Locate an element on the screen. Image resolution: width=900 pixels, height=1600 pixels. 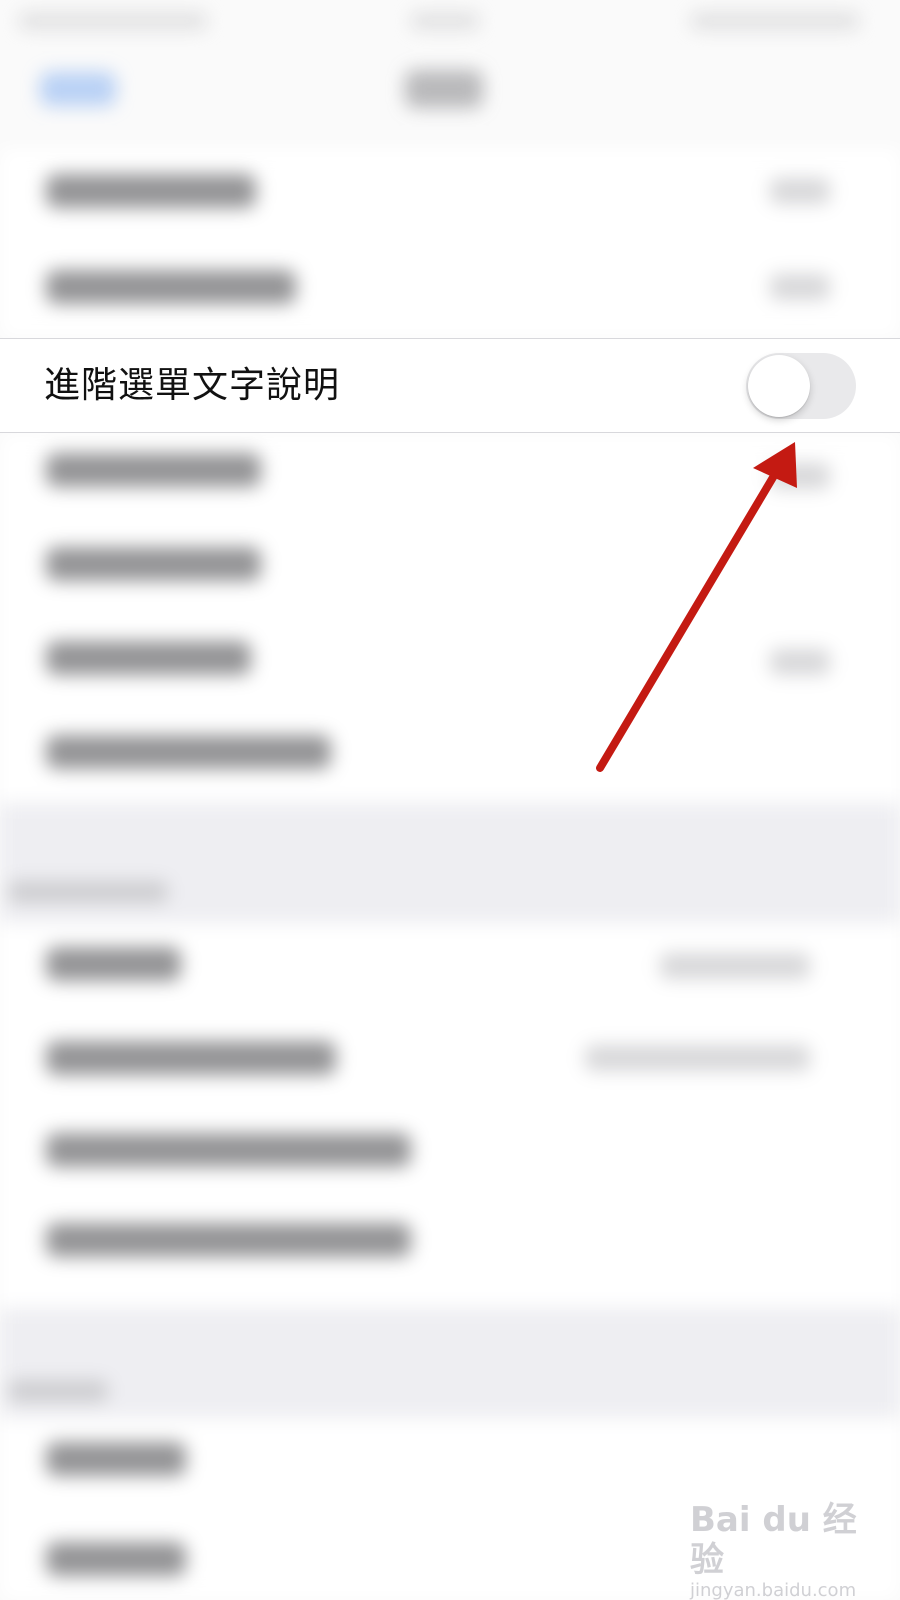
baidu-jingyan-watermark: Bai du 经验 jingyan.baidu.com is located at coordinates (790, 1550).